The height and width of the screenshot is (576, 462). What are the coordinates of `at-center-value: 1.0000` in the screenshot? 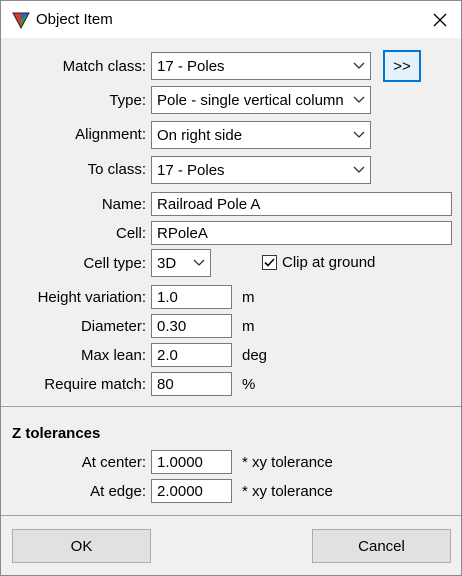 It's located at (180, 462).